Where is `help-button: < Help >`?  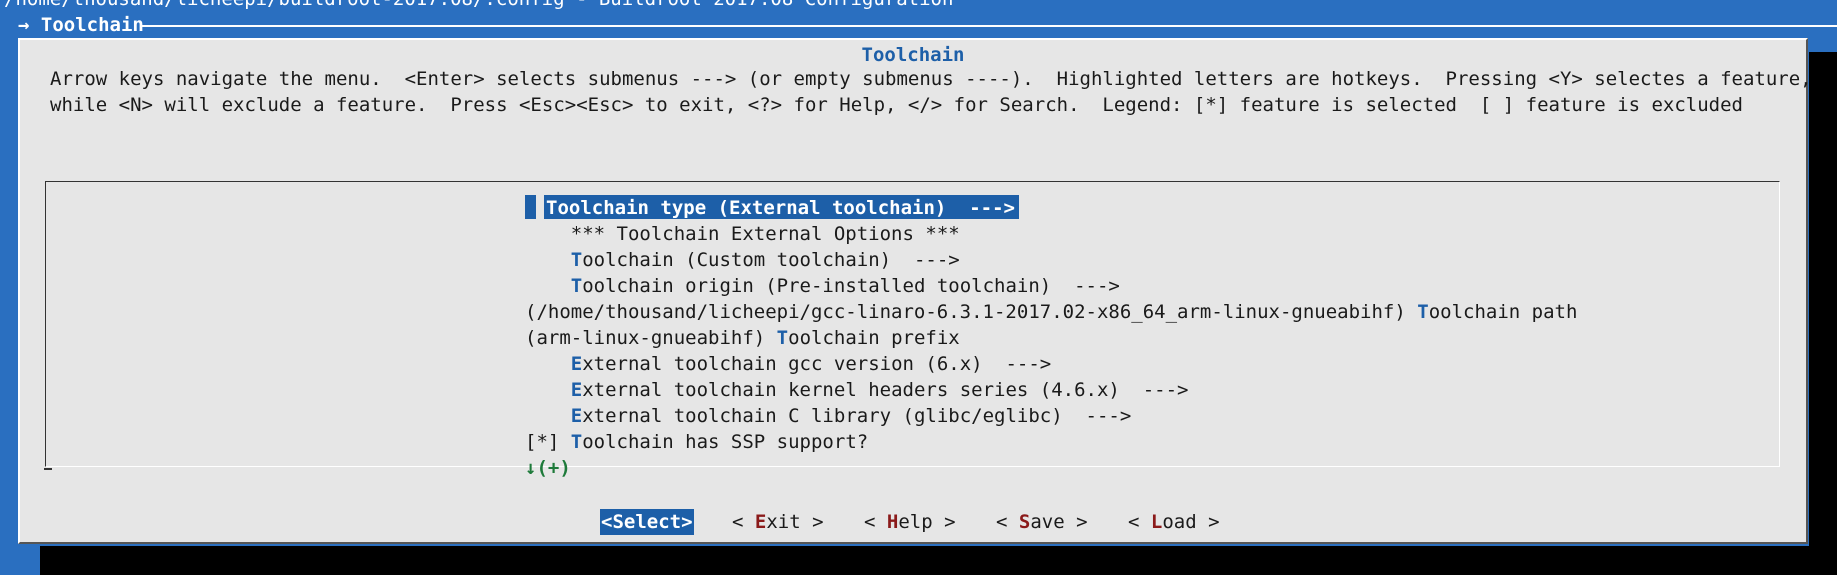
help-button: < Help > is located at coordinates (910, 522).